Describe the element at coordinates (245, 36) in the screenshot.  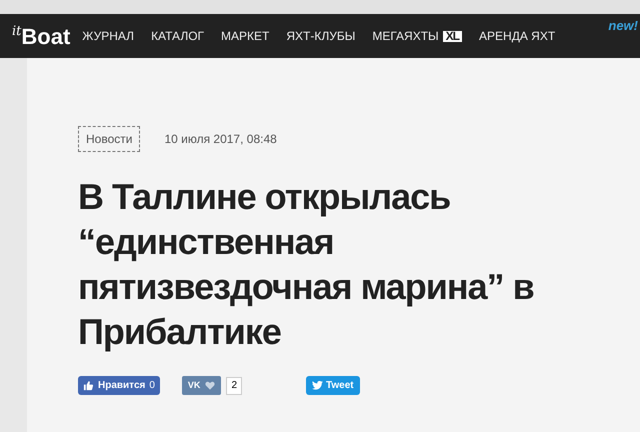
I see `nav-link: МАРКЕТ` at that location.